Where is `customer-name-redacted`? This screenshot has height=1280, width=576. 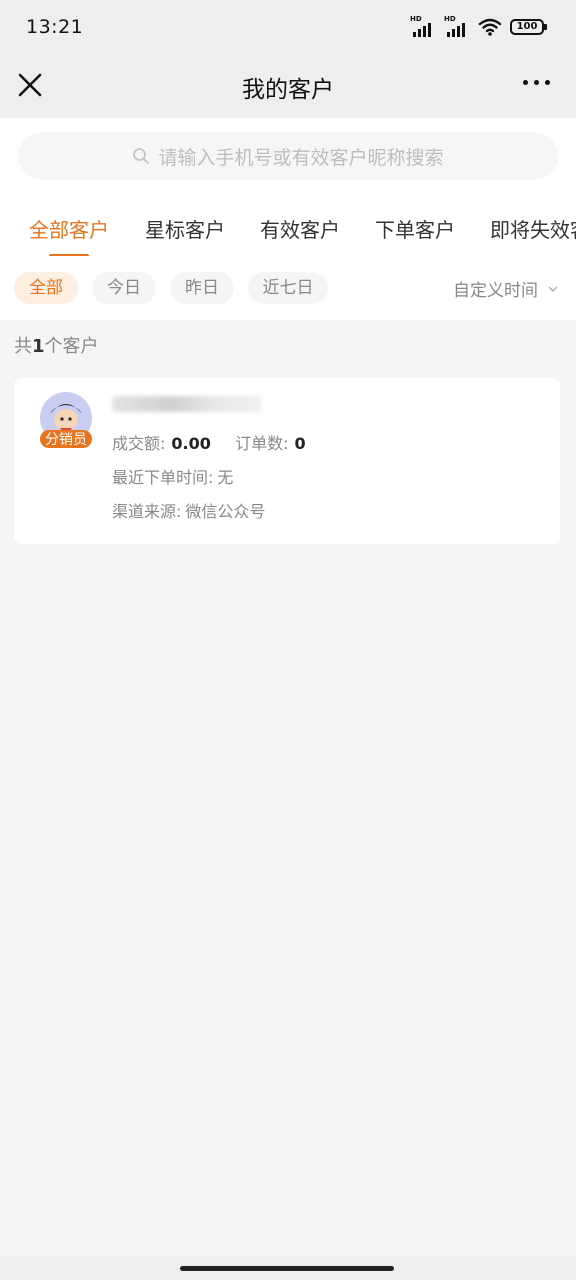 customer-name-redacted is located at coordinates (187, 404).